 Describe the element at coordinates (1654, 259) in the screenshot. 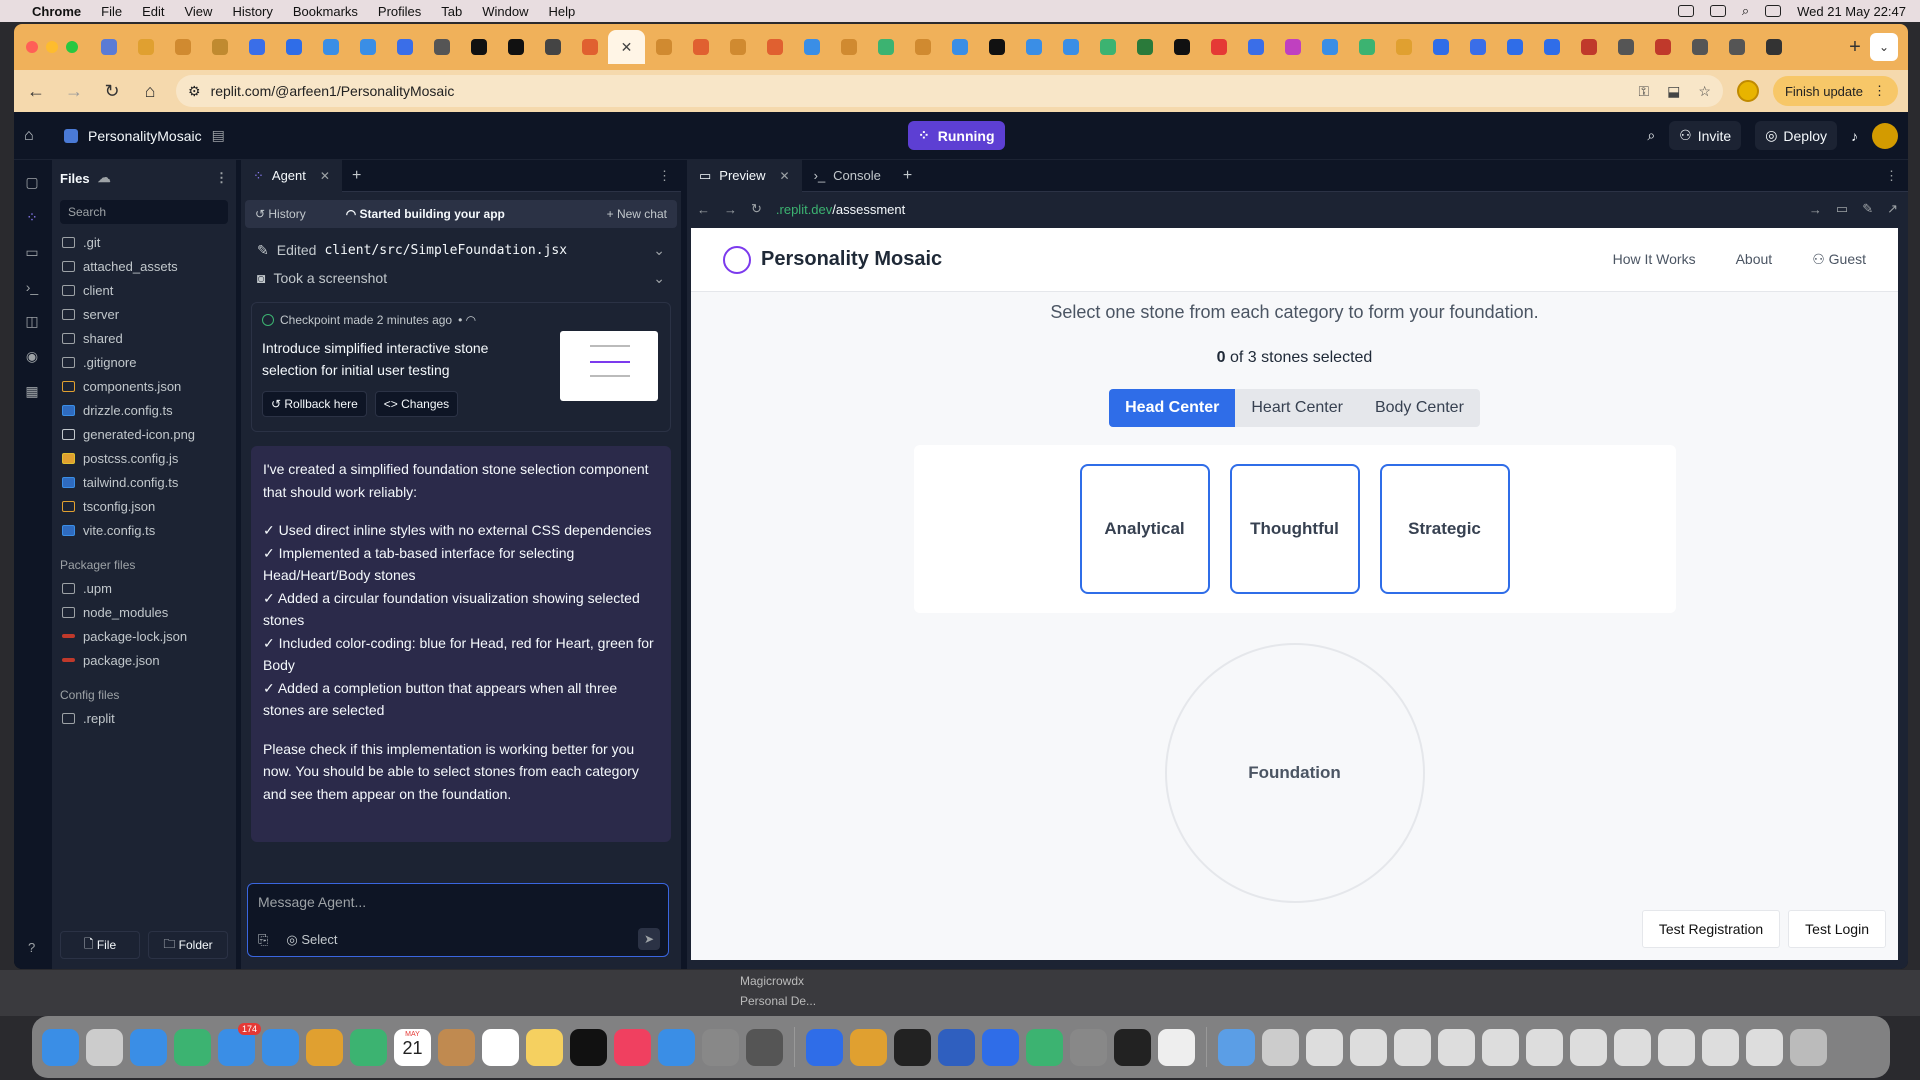

I see `nav-how-it-works: How It Works` at that location.